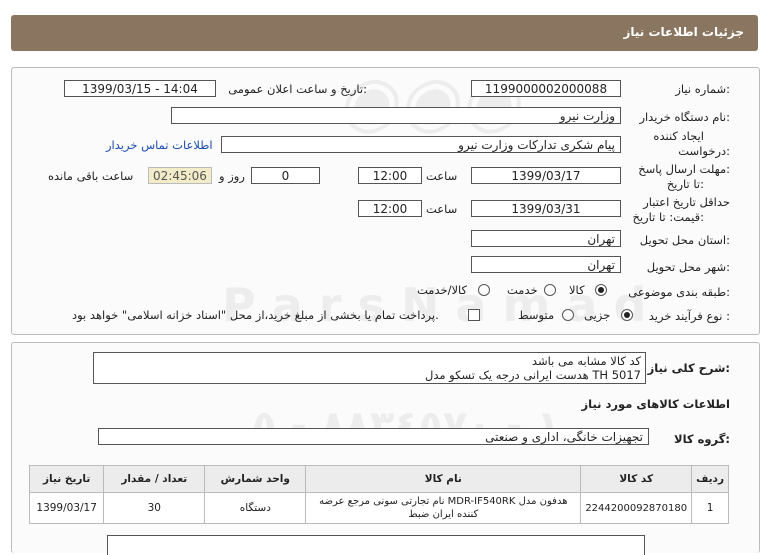 The image size is (770, 555). I want to click on validity-time-field: 12:00, so click(390, 208).